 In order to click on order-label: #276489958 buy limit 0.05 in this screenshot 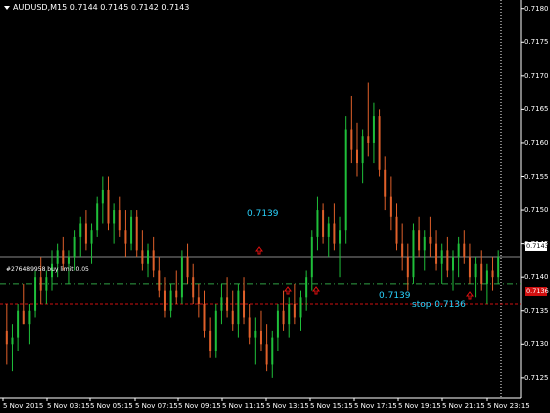, I will do `click(47, 269)`.